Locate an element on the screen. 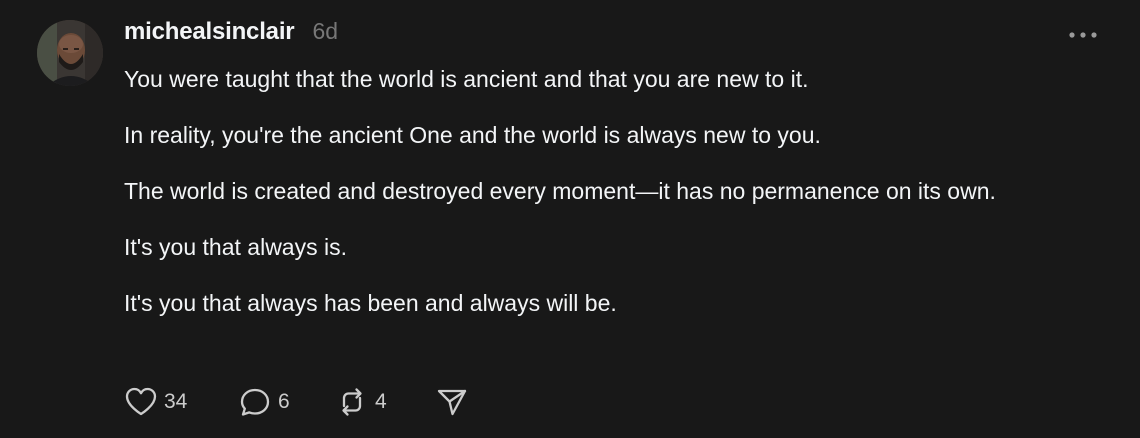  post-actions: 34 6 4 is located at coordinates (297, 402).